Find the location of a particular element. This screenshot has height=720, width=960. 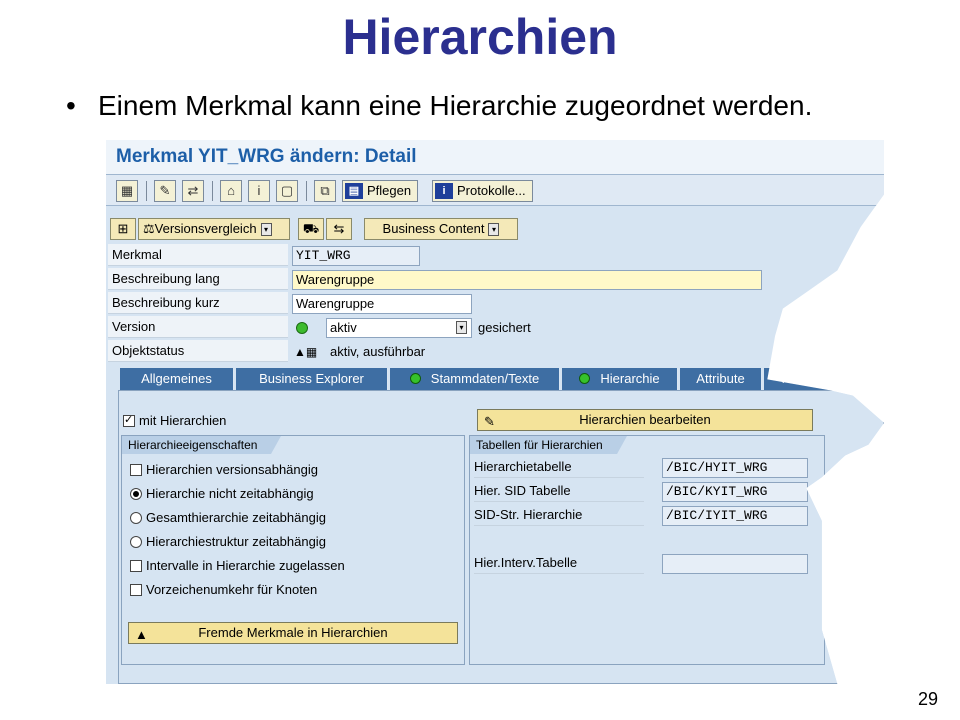

copy-icon: ⧉ is located at coordinates (325, 191).